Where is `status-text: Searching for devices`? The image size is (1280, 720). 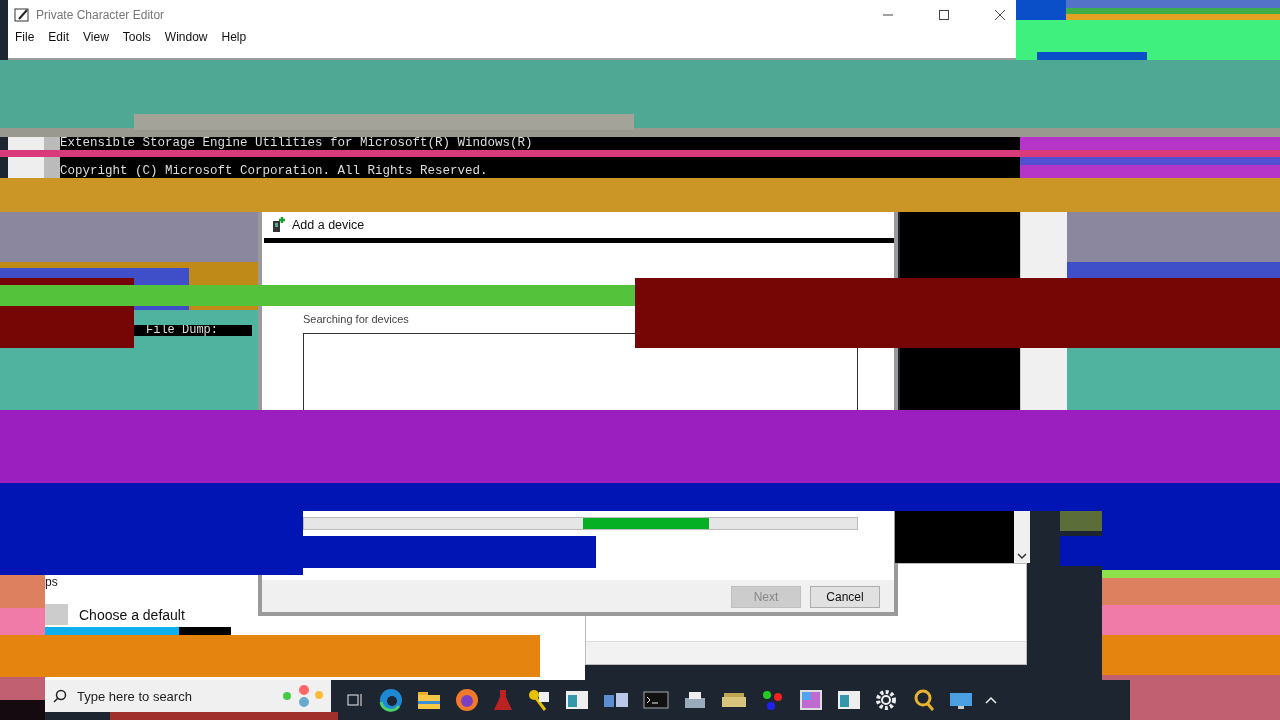 status-text: Searching for devices is located at coordinates (356, 319).